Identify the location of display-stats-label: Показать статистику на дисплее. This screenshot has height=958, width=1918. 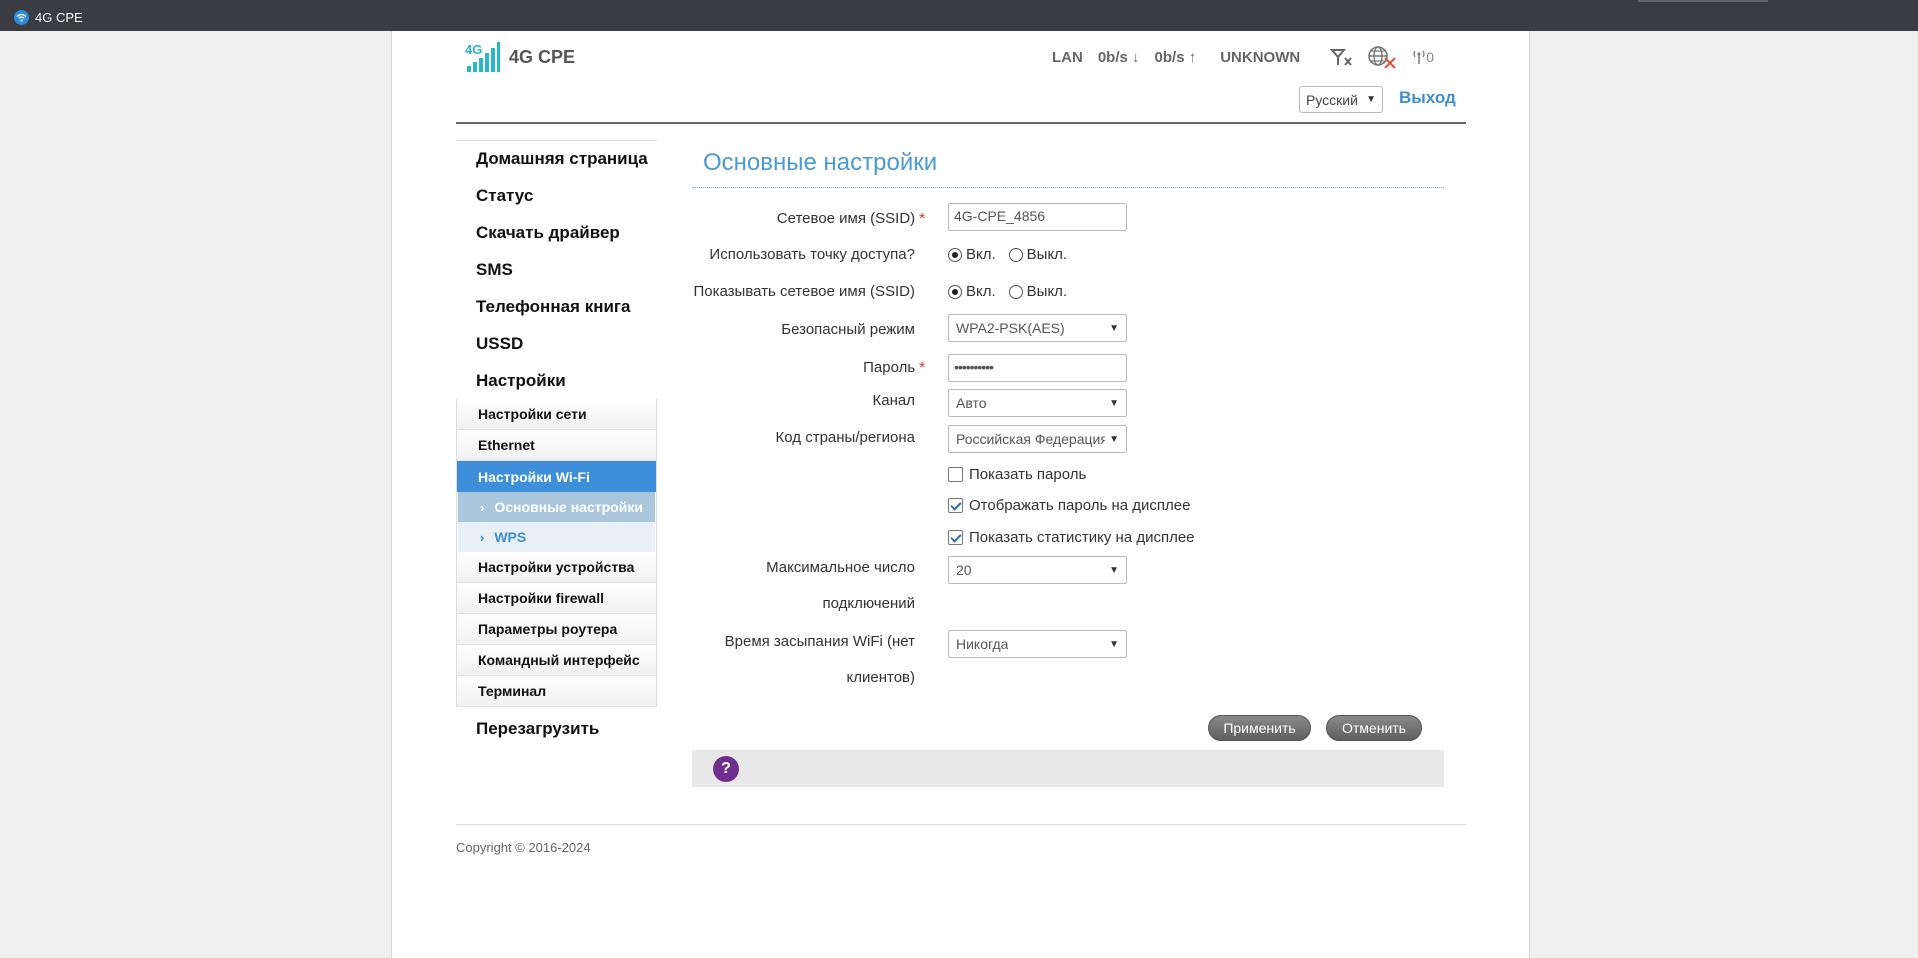
(1082, 537).